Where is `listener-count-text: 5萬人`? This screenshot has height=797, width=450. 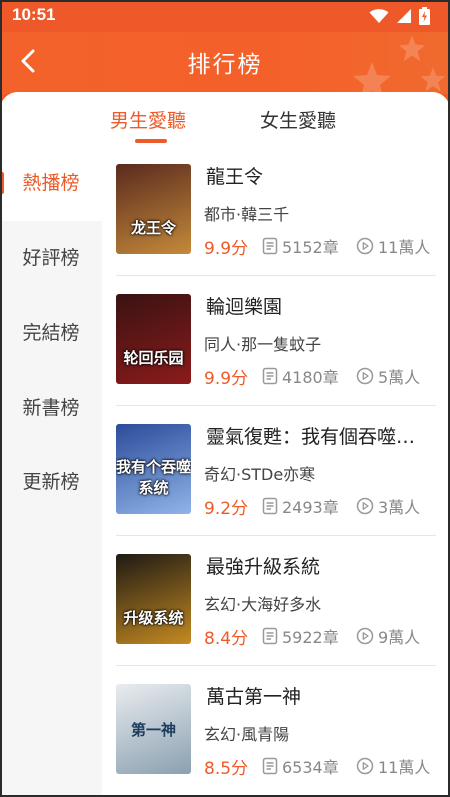
listener-count-text: 5萬人 is located at coordinates (399, 377).